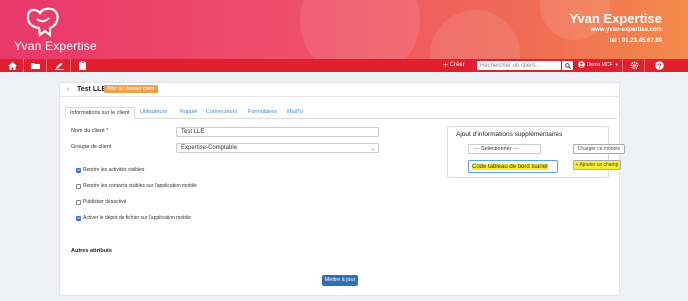  Describe the element at coordinates (82, 65) in the screenshot. I see `clipboard-icon` at that location.